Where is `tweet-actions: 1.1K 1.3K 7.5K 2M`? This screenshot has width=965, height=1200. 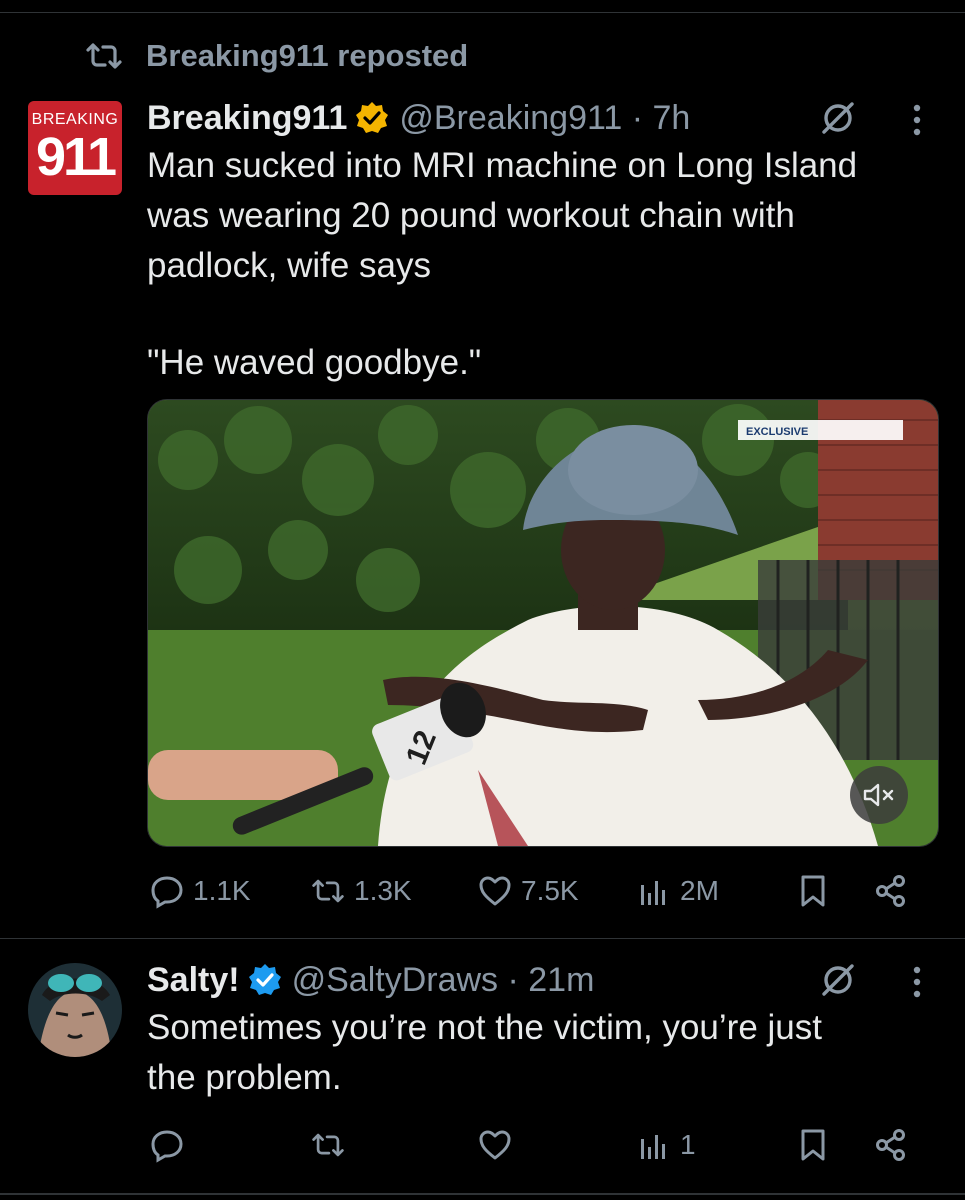 tweet-actions: 1.1K 1.3K 7.5K 2M is located at coordinates (542, 891).